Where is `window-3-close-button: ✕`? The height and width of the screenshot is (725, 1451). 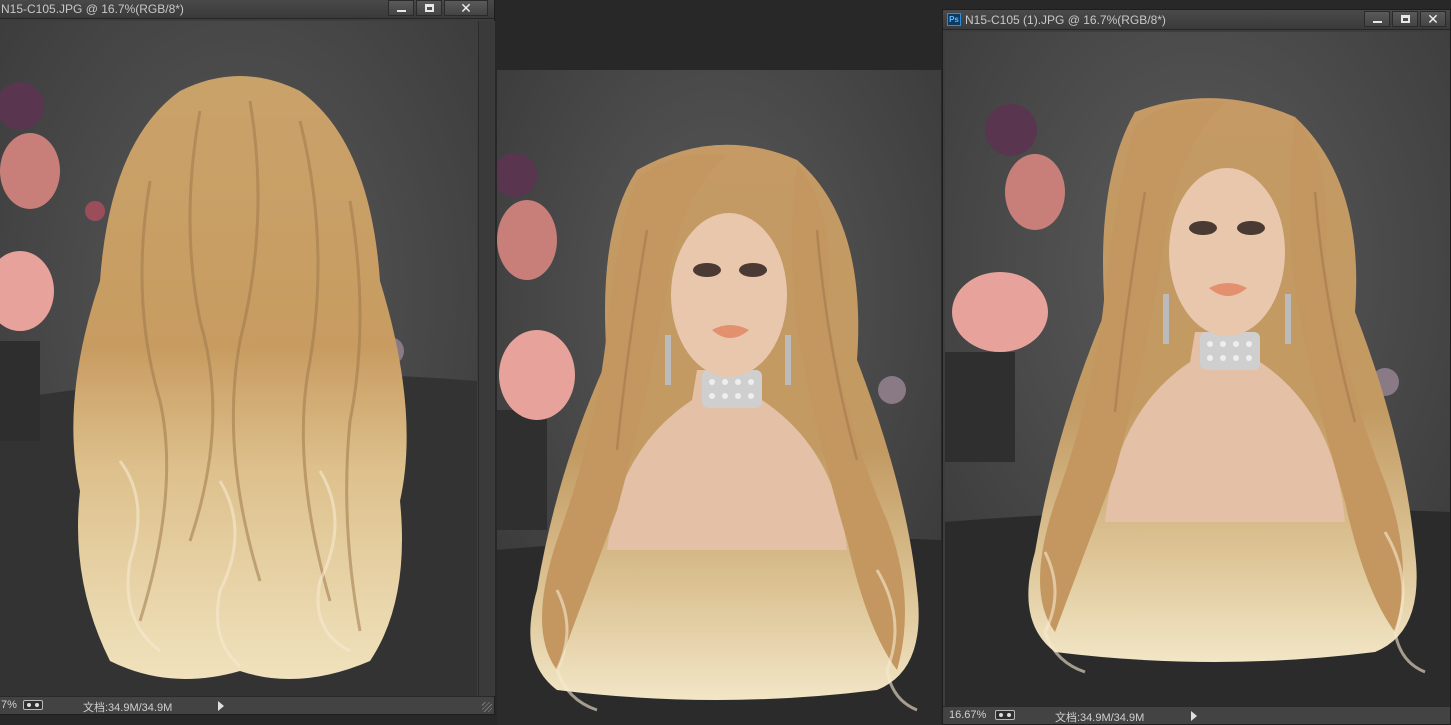 window-3-close-button: ✕ is located at coordinates (1433, 19).